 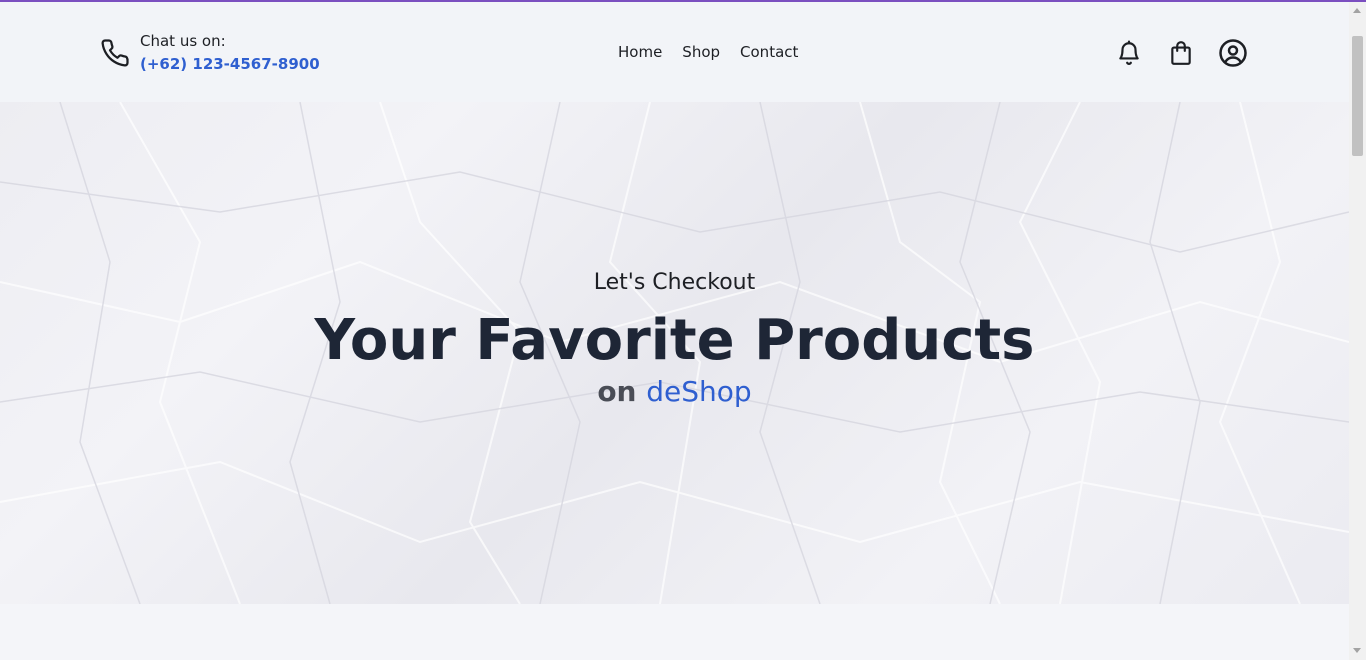 I want to click on shopping-bag-icon, so click(x=1181, y=53).